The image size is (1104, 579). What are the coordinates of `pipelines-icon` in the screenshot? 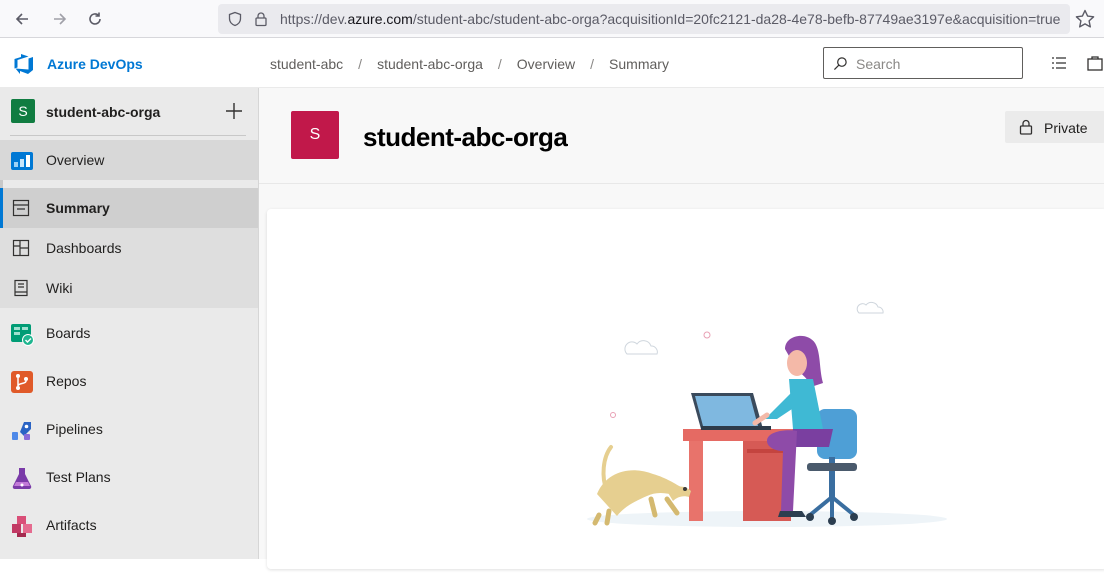 It's located at (21, 431).